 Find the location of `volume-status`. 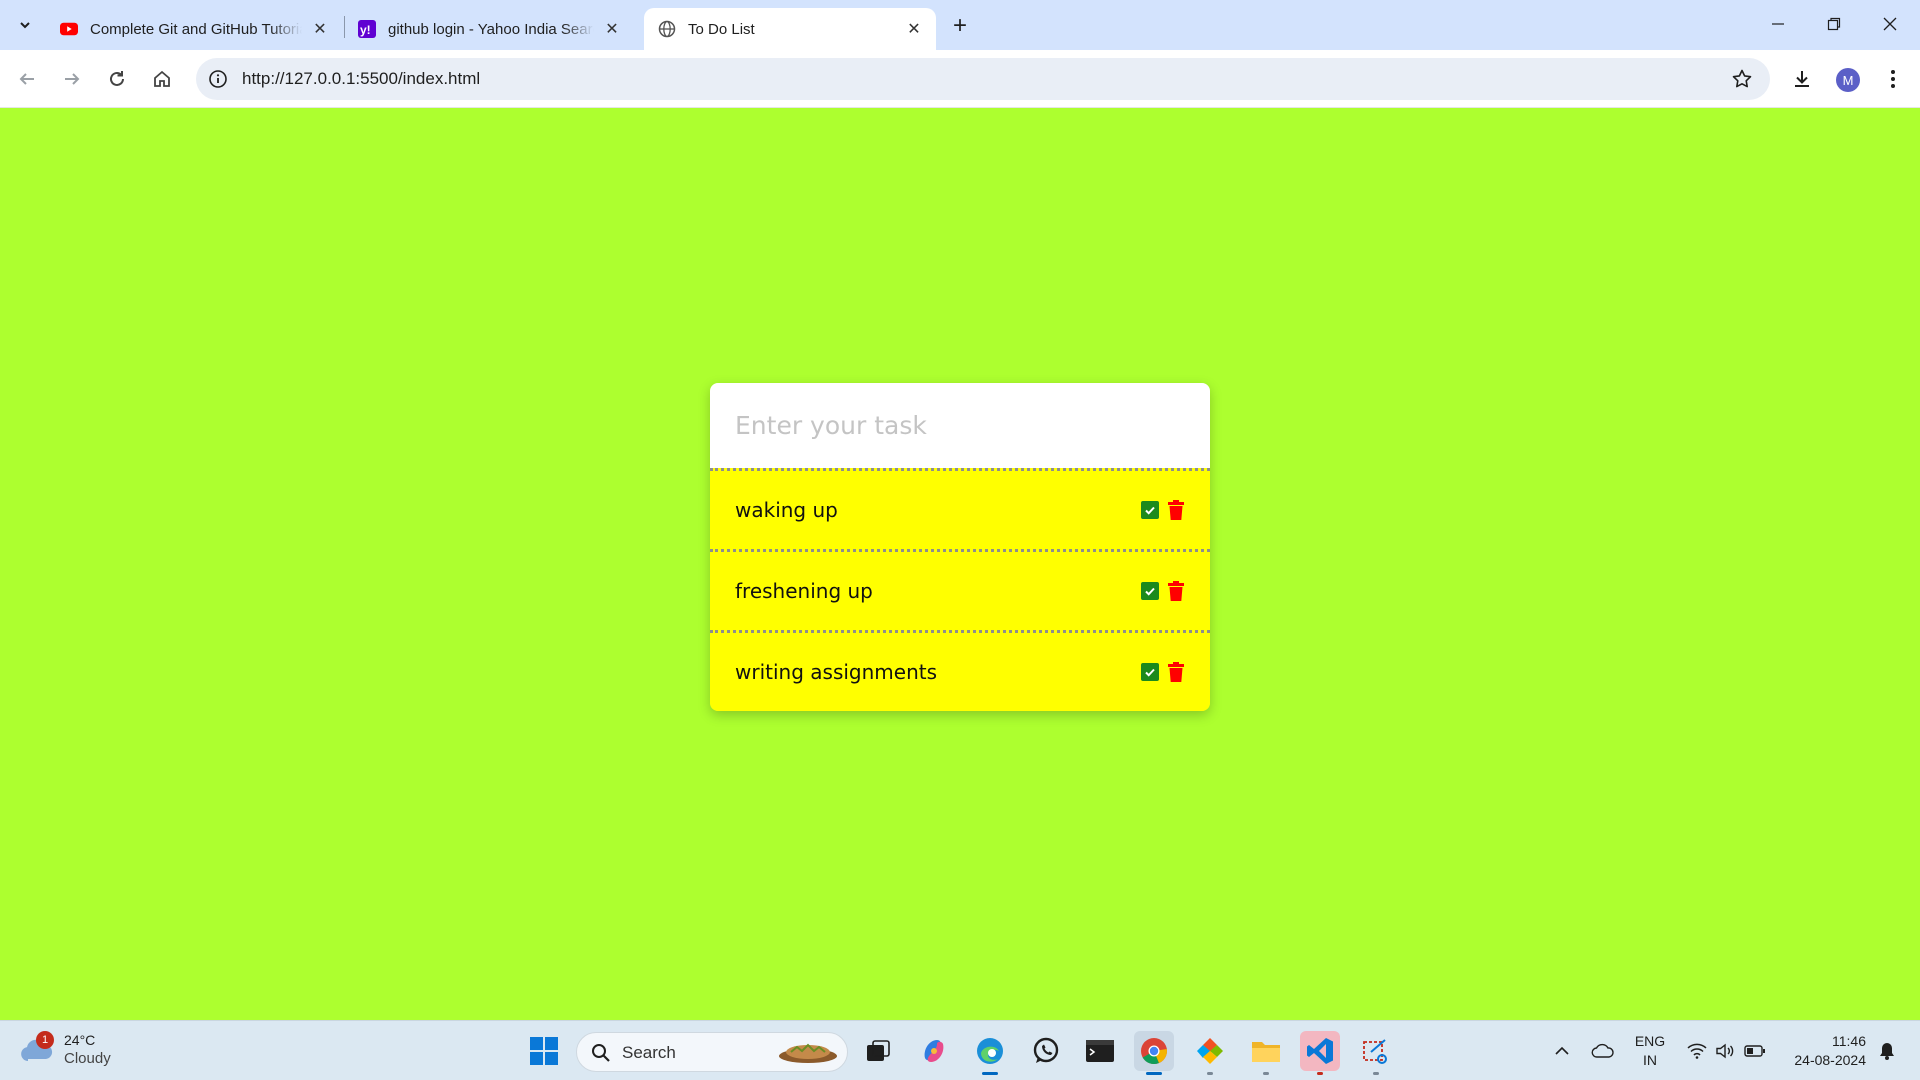

volume-status is located at coordinates (1725, 1050).